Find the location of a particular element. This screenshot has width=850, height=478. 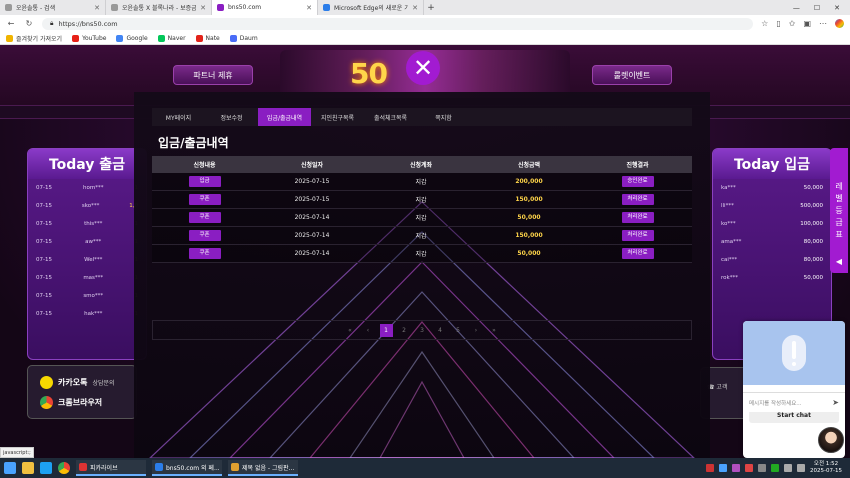

menu-icon: ⋯ is located at coordinates (823, 23).